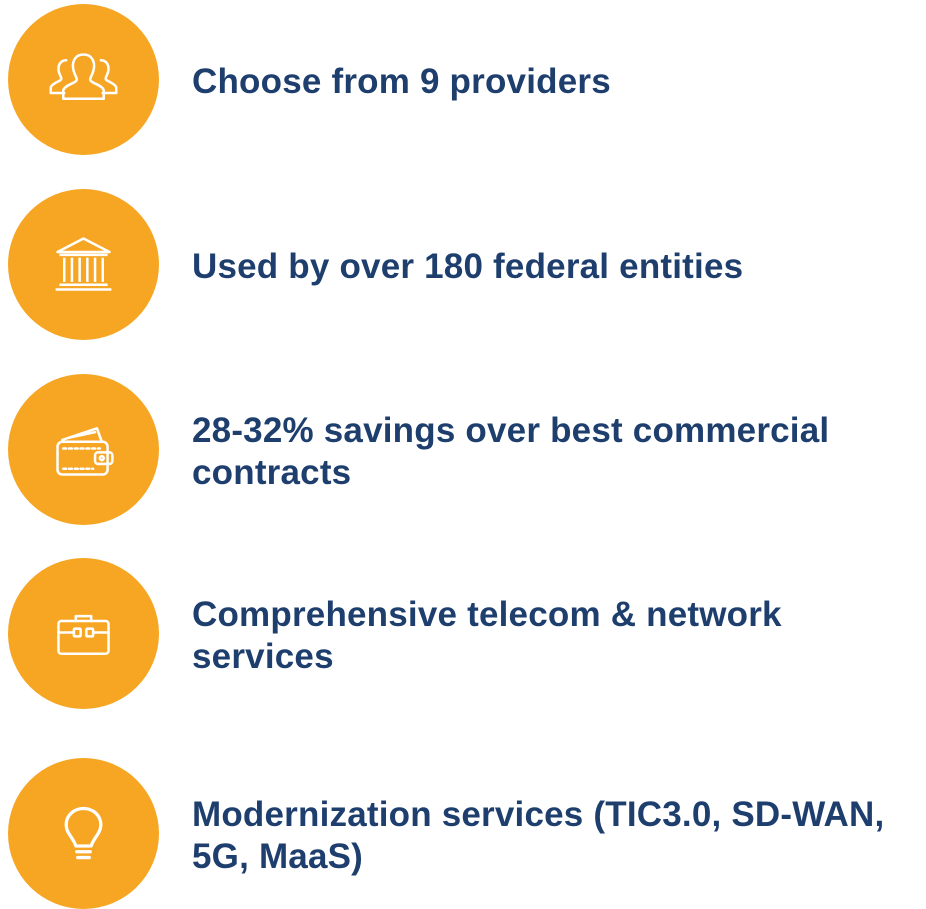 The width and height of the screenshot is (926, 909). I want to click on wallet-icon, so click(85, 451).